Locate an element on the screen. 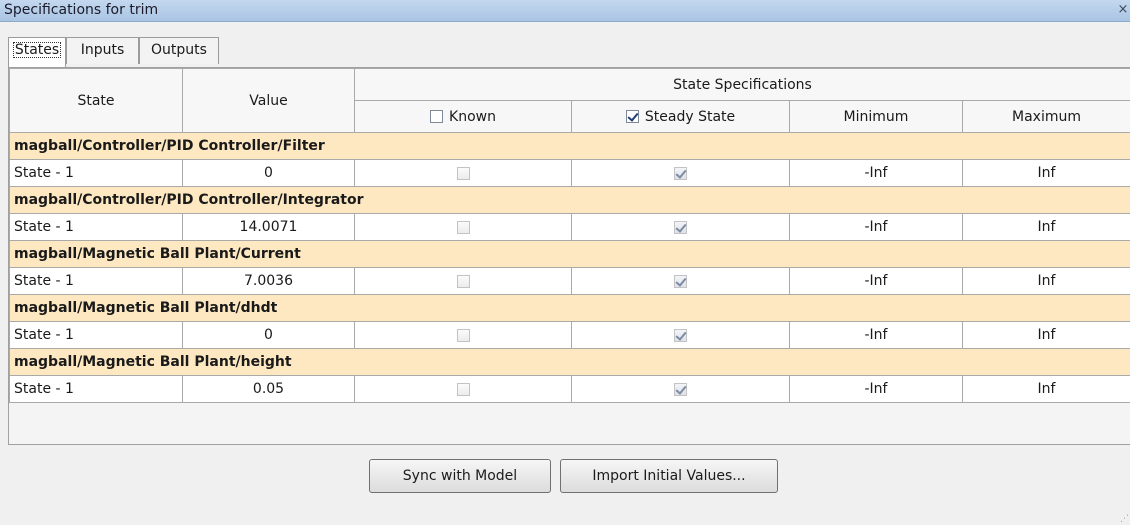  block-group-row: magball/Magnetic Ball Plant/dhdt is located at coordinates (569, 308).